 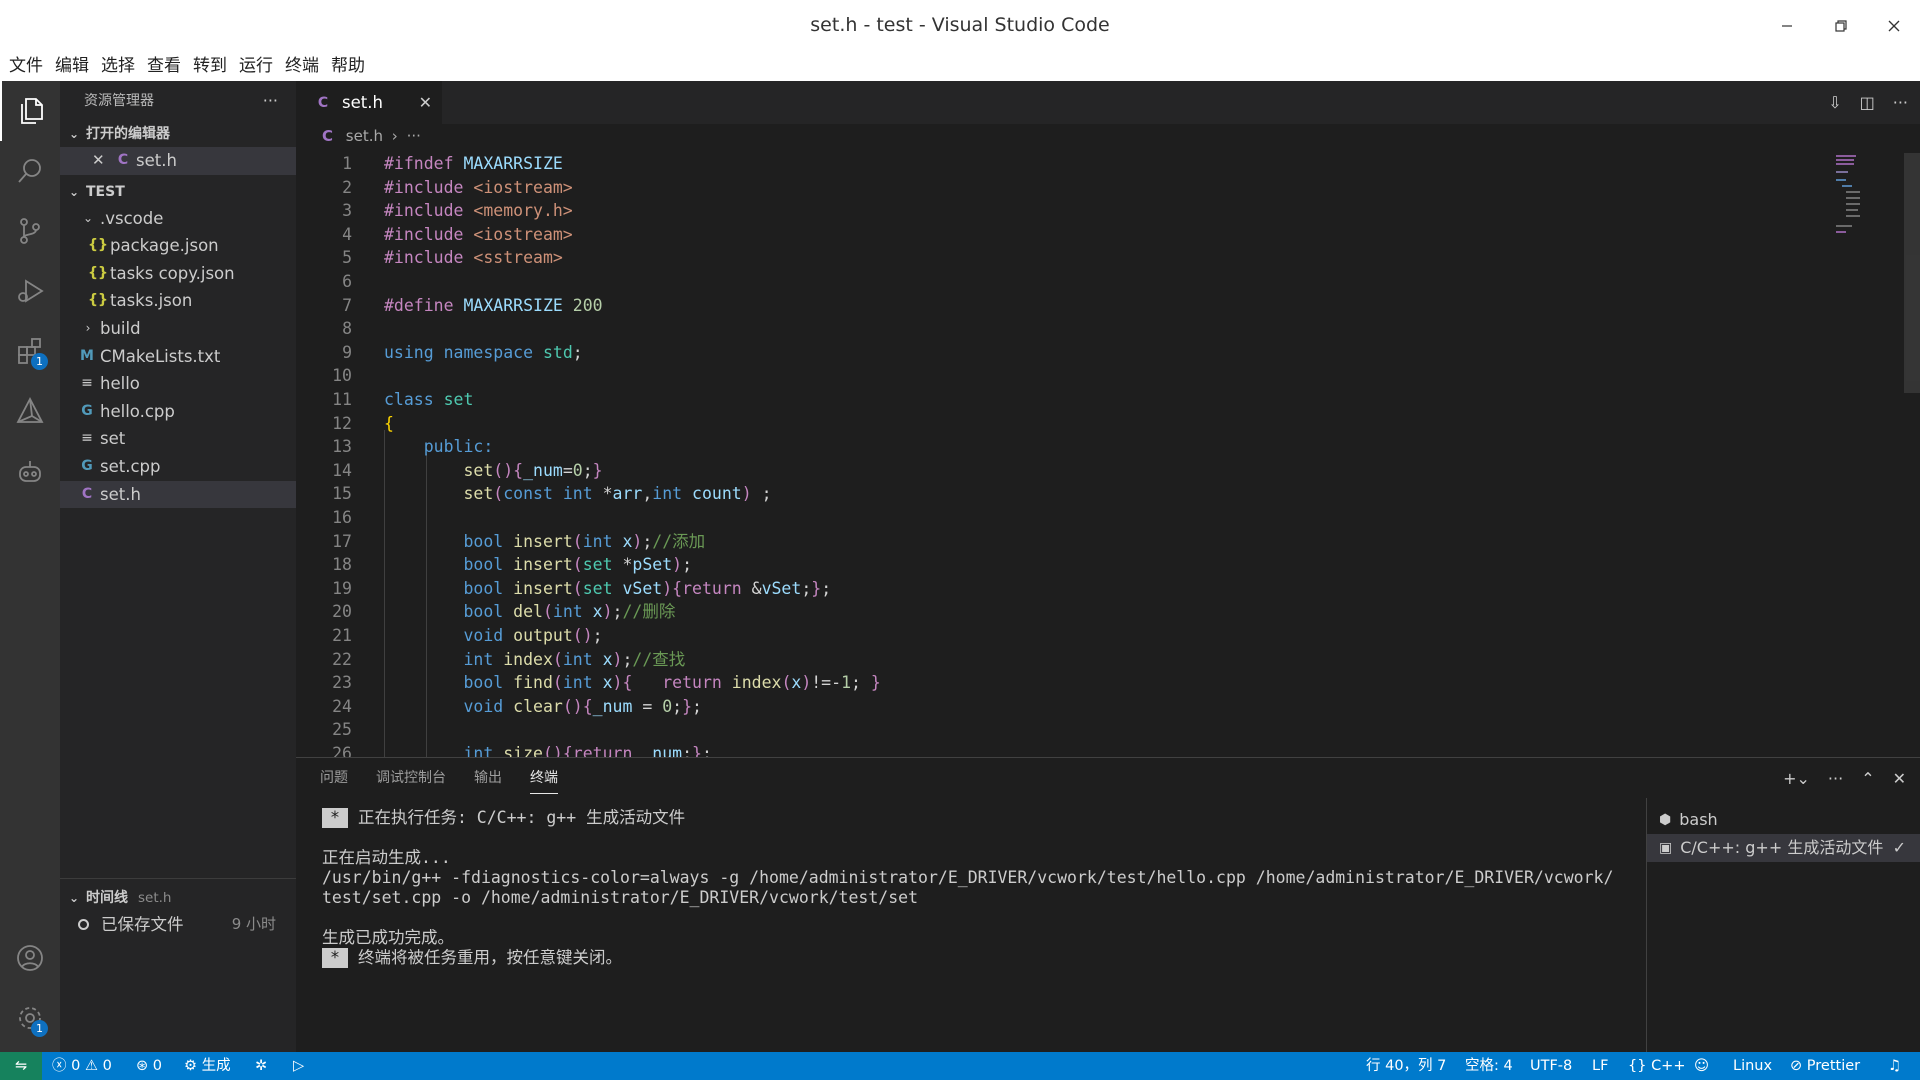 I want to click on new-terminal-icon: +⌄, so click(x=1796, y=778).